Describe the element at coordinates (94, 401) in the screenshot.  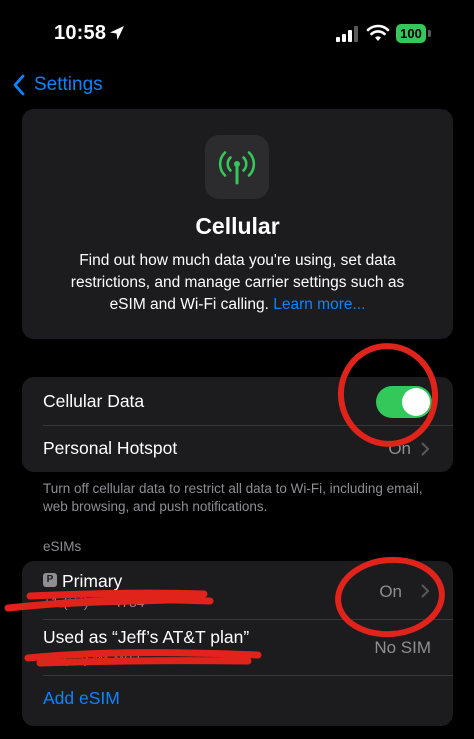
I see `cellular-data-label: Cellular Data` at that location.